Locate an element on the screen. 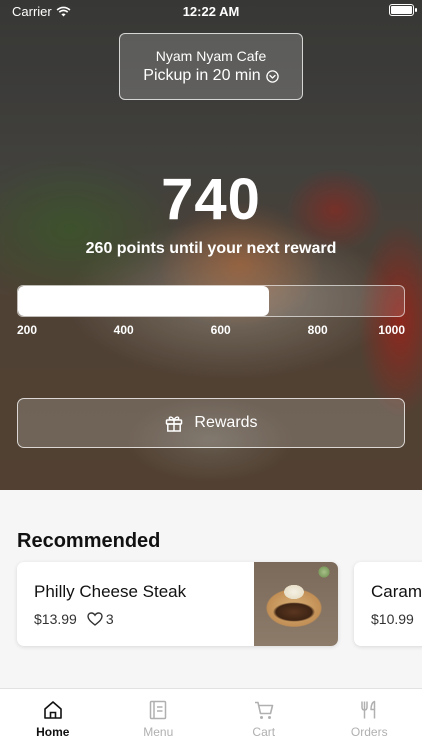  recommended-item-card: Philly Cheese Steak $13.99 3 is located at coordinates (177, 604).